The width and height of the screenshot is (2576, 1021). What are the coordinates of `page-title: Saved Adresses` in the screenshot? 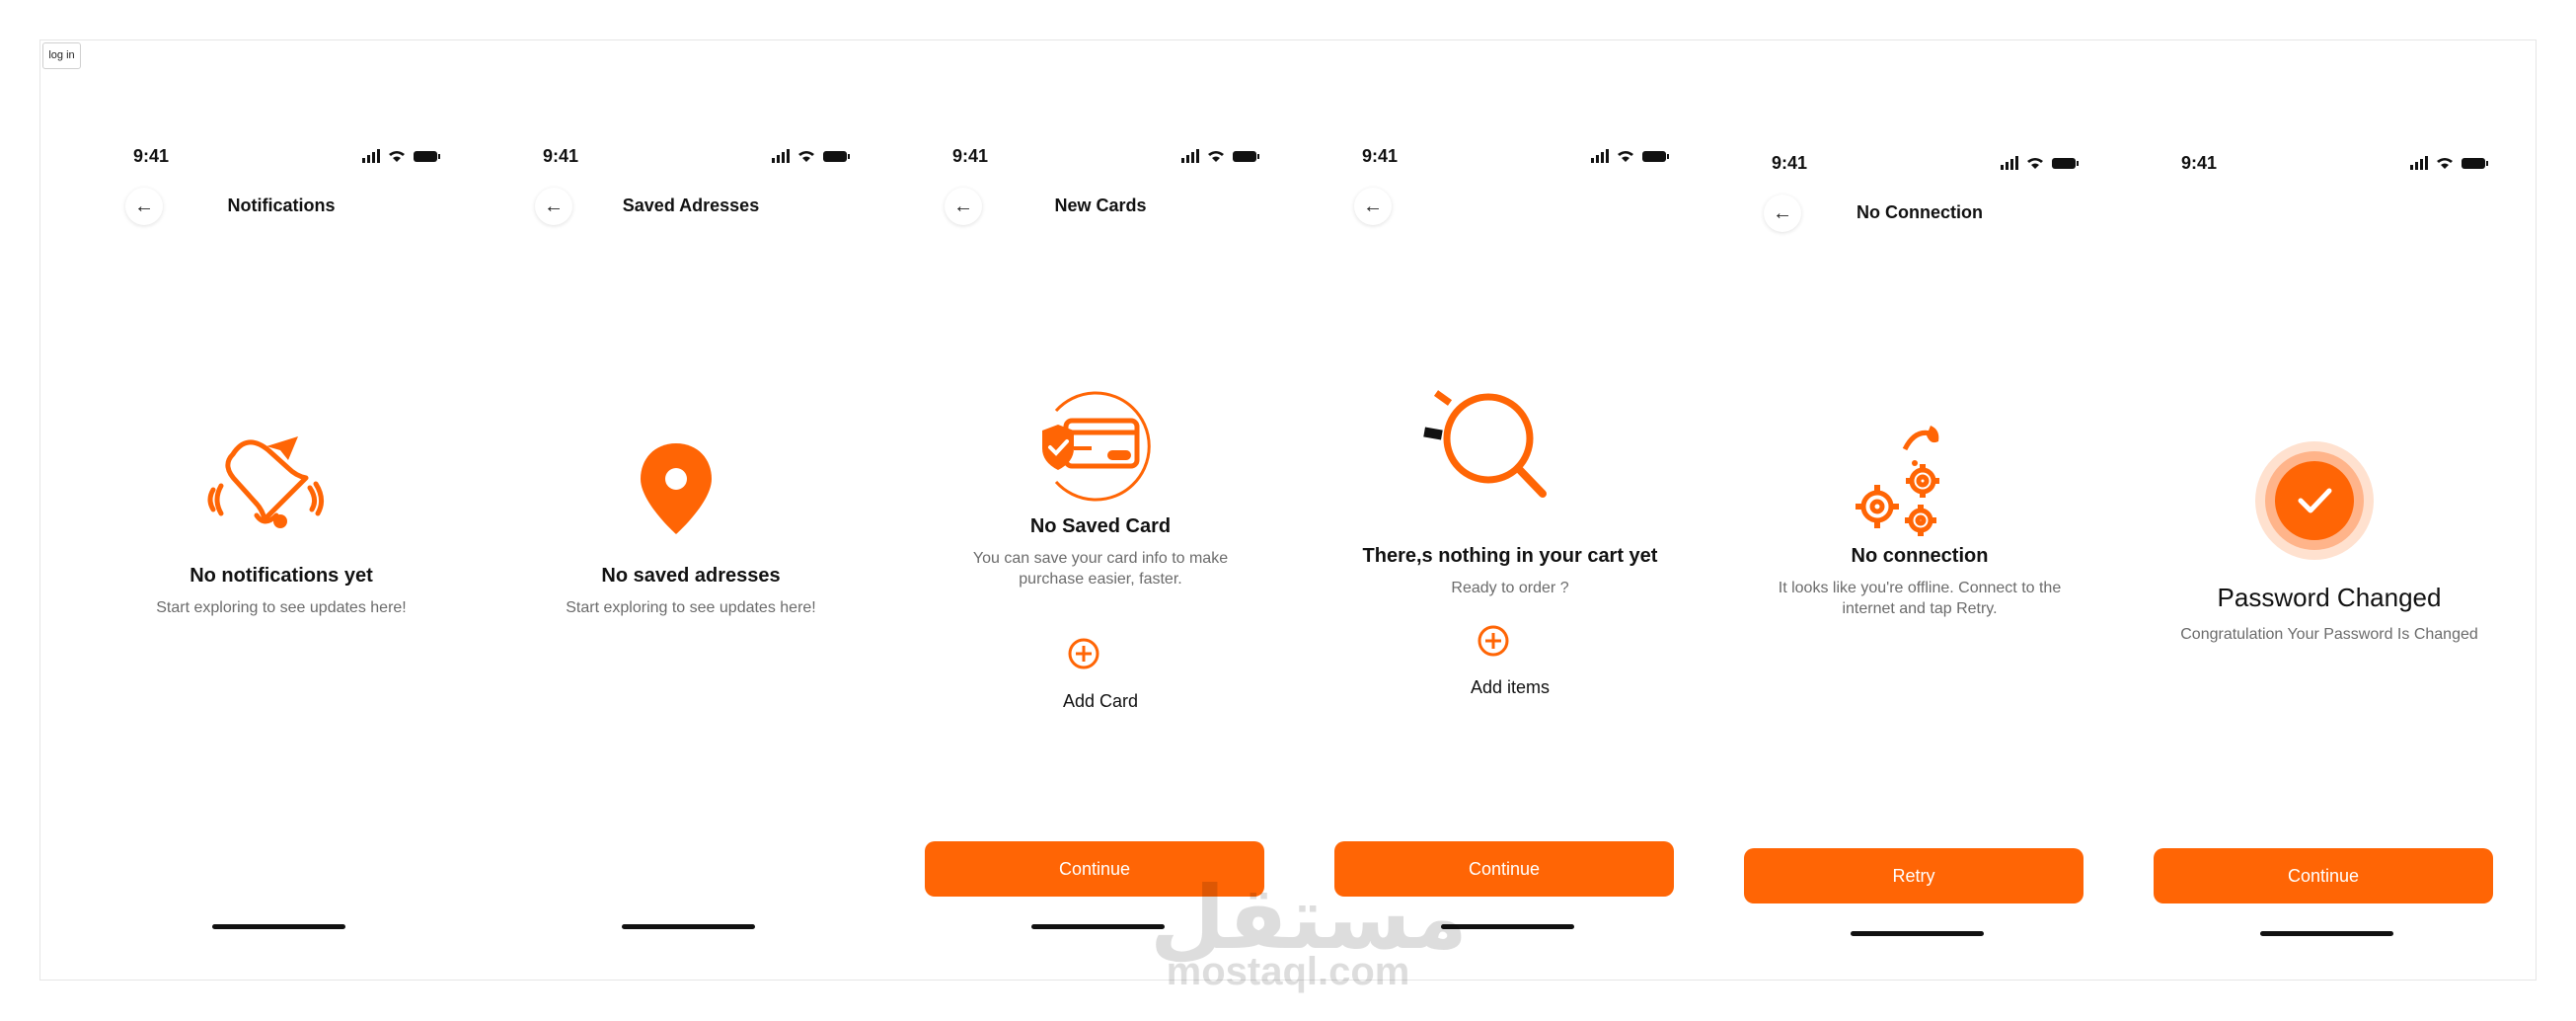 It's located at (691, 205).